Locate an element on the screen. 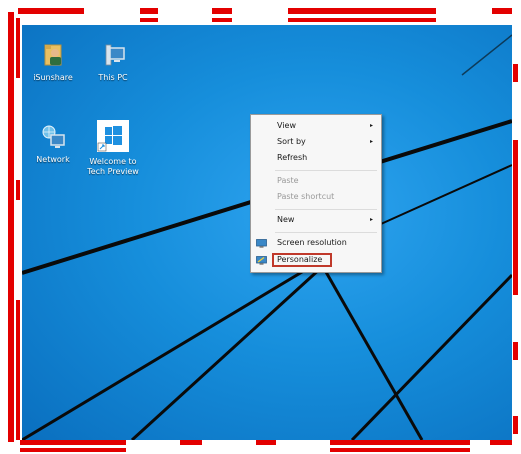 This screenshot has width=521, height=454. personalize-highlight-box is located at coordinates (302, 260).